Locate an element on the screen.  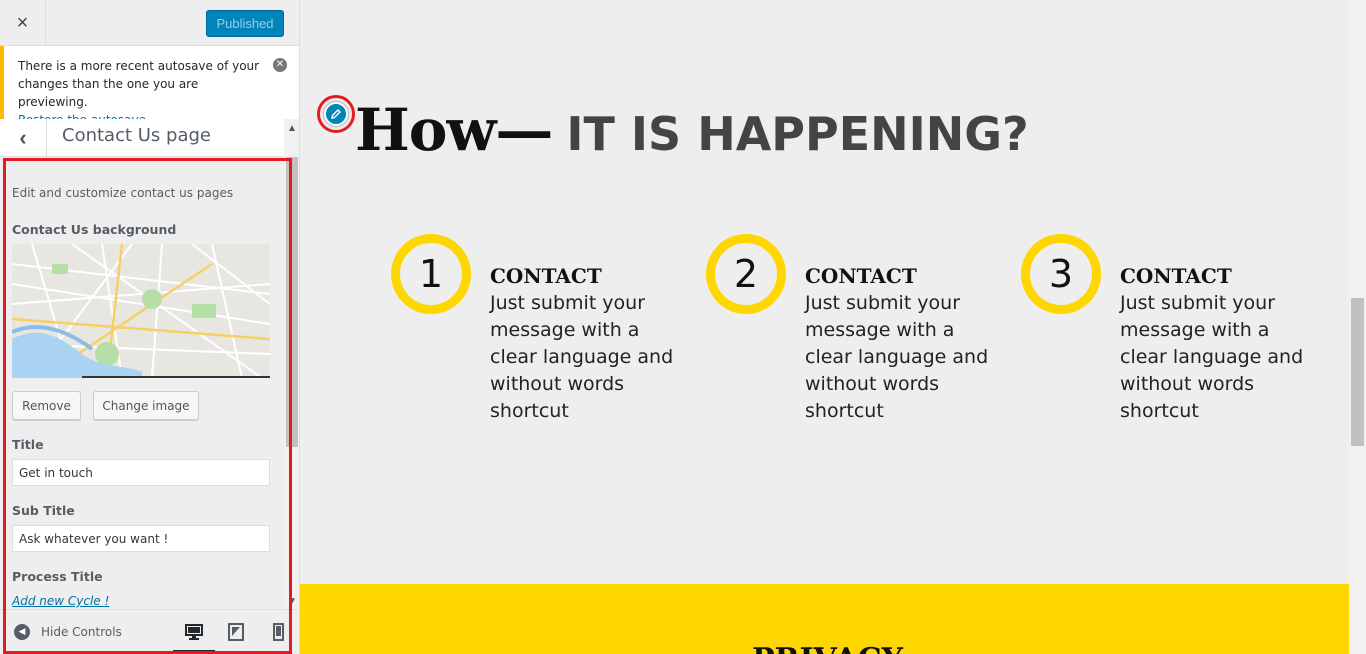
dismiss-icon: ✕ is located at coordinates (280, 65).